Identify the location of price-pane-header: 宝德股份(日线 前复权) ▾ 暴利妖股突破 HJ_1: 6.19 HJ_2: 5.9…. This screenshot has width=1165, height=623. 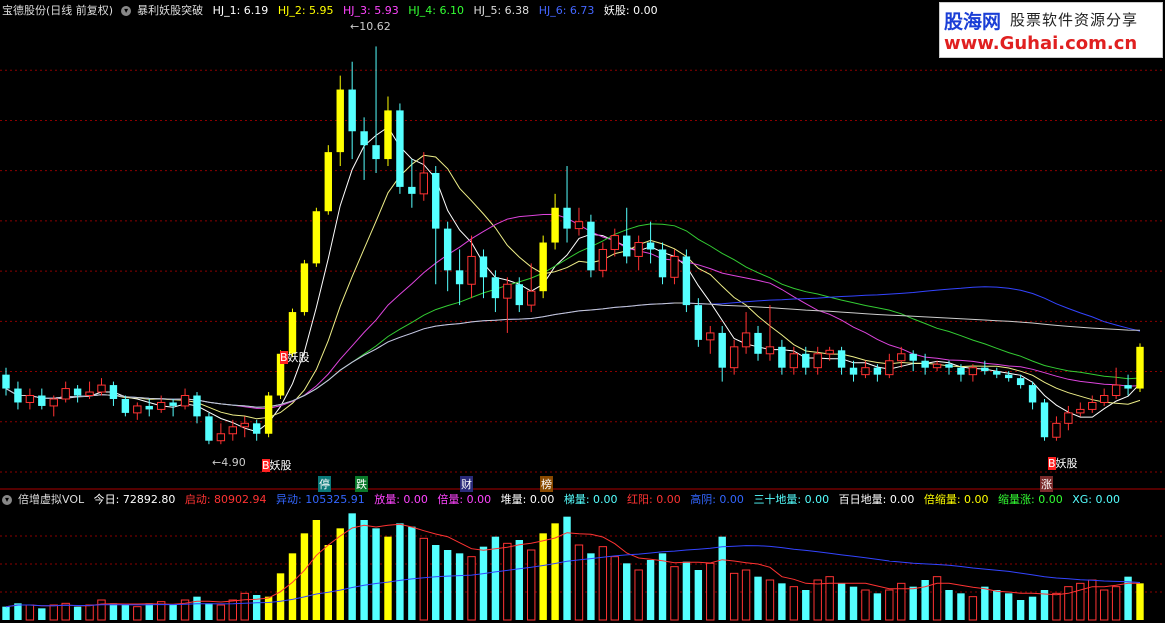
(333, 11).